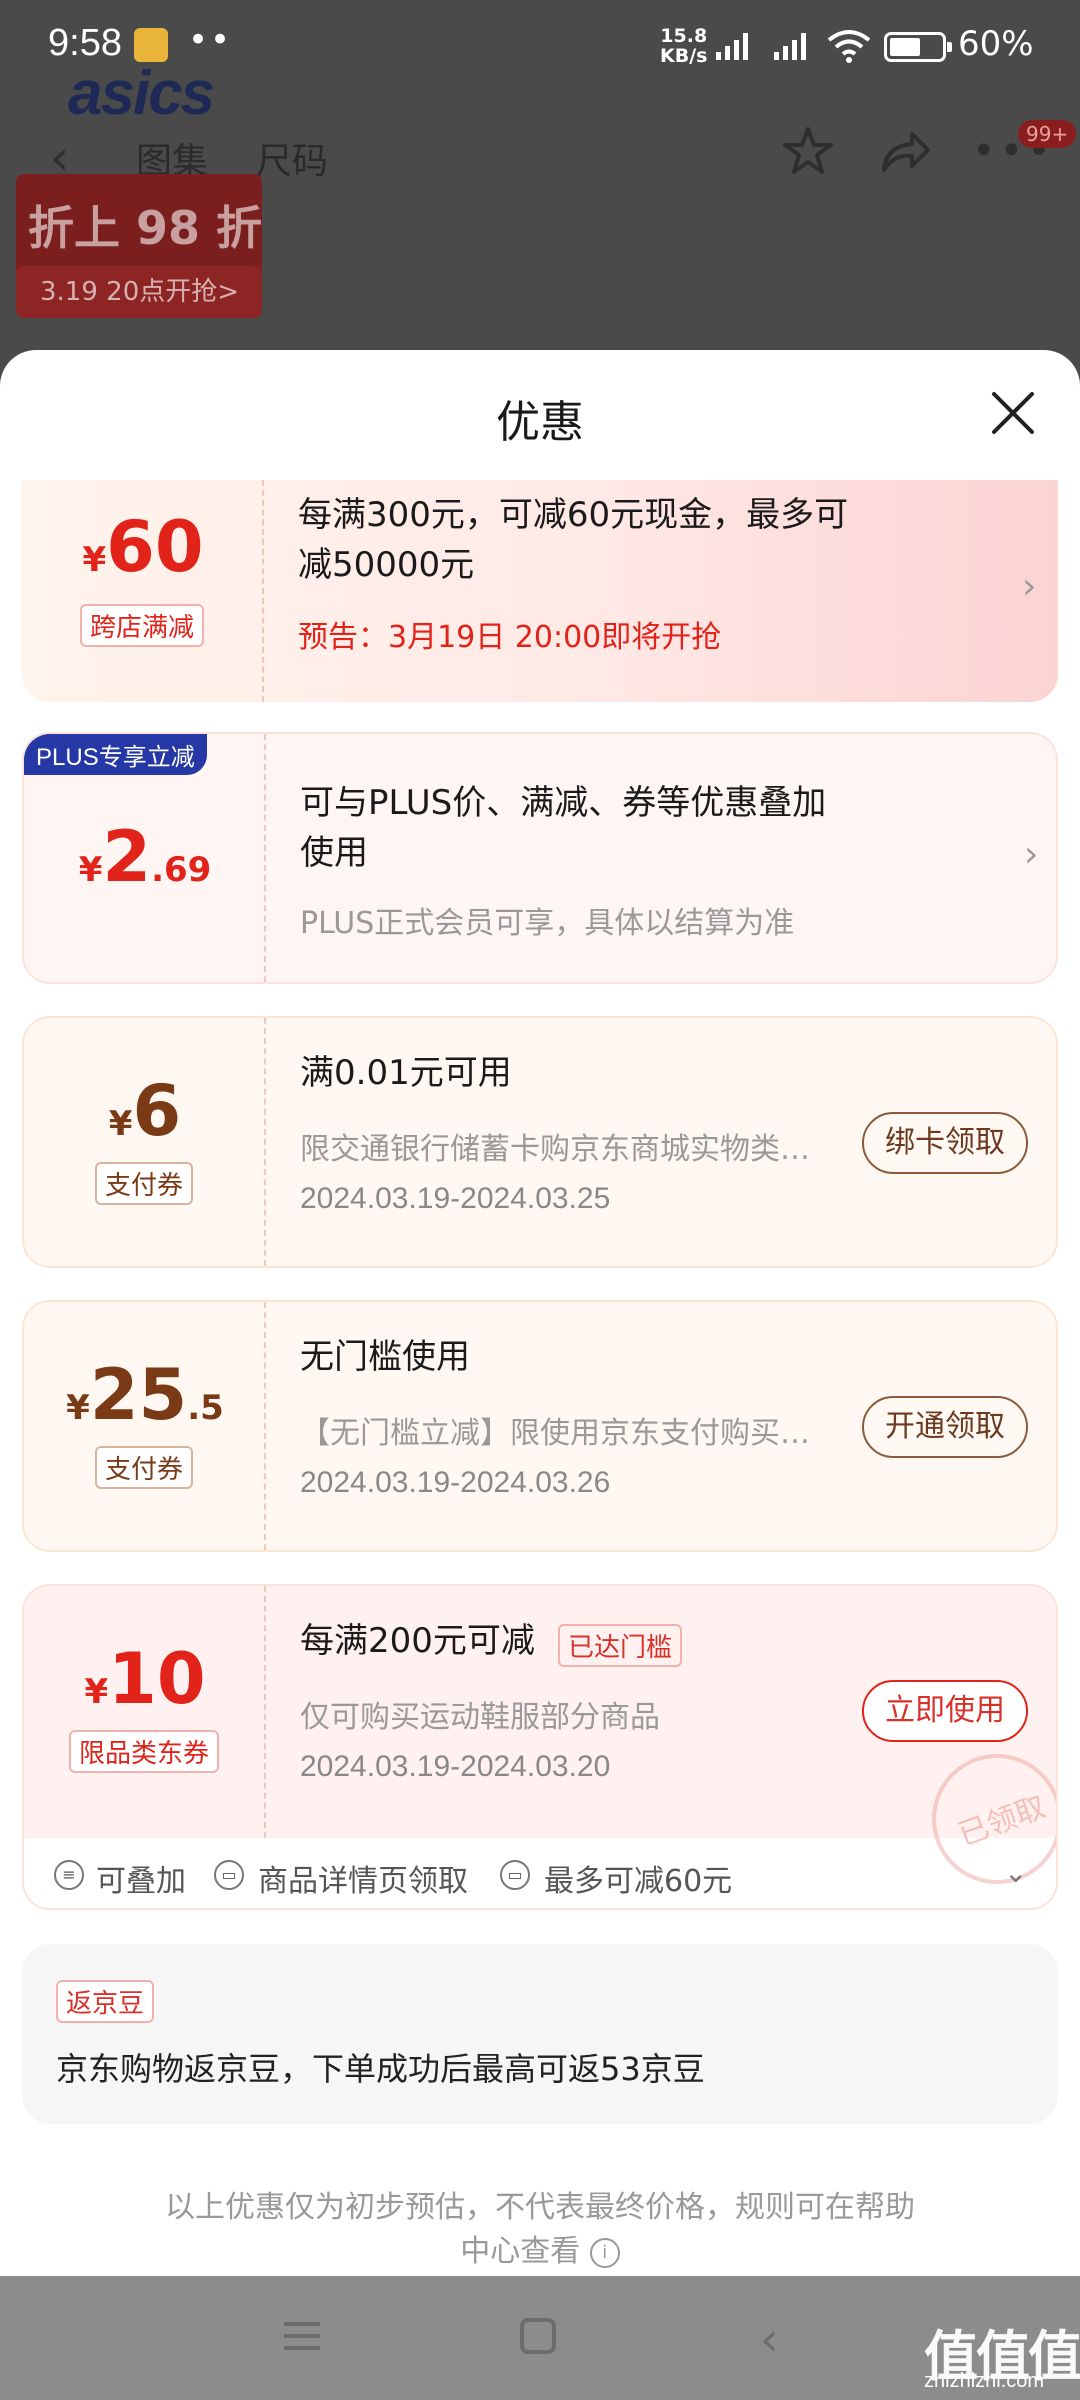  Describe the element at coordinates (573, 540) in the screenshot. I see `coupon-title: 每满300元，可减60元现金，最多可 减50000元` at that location.